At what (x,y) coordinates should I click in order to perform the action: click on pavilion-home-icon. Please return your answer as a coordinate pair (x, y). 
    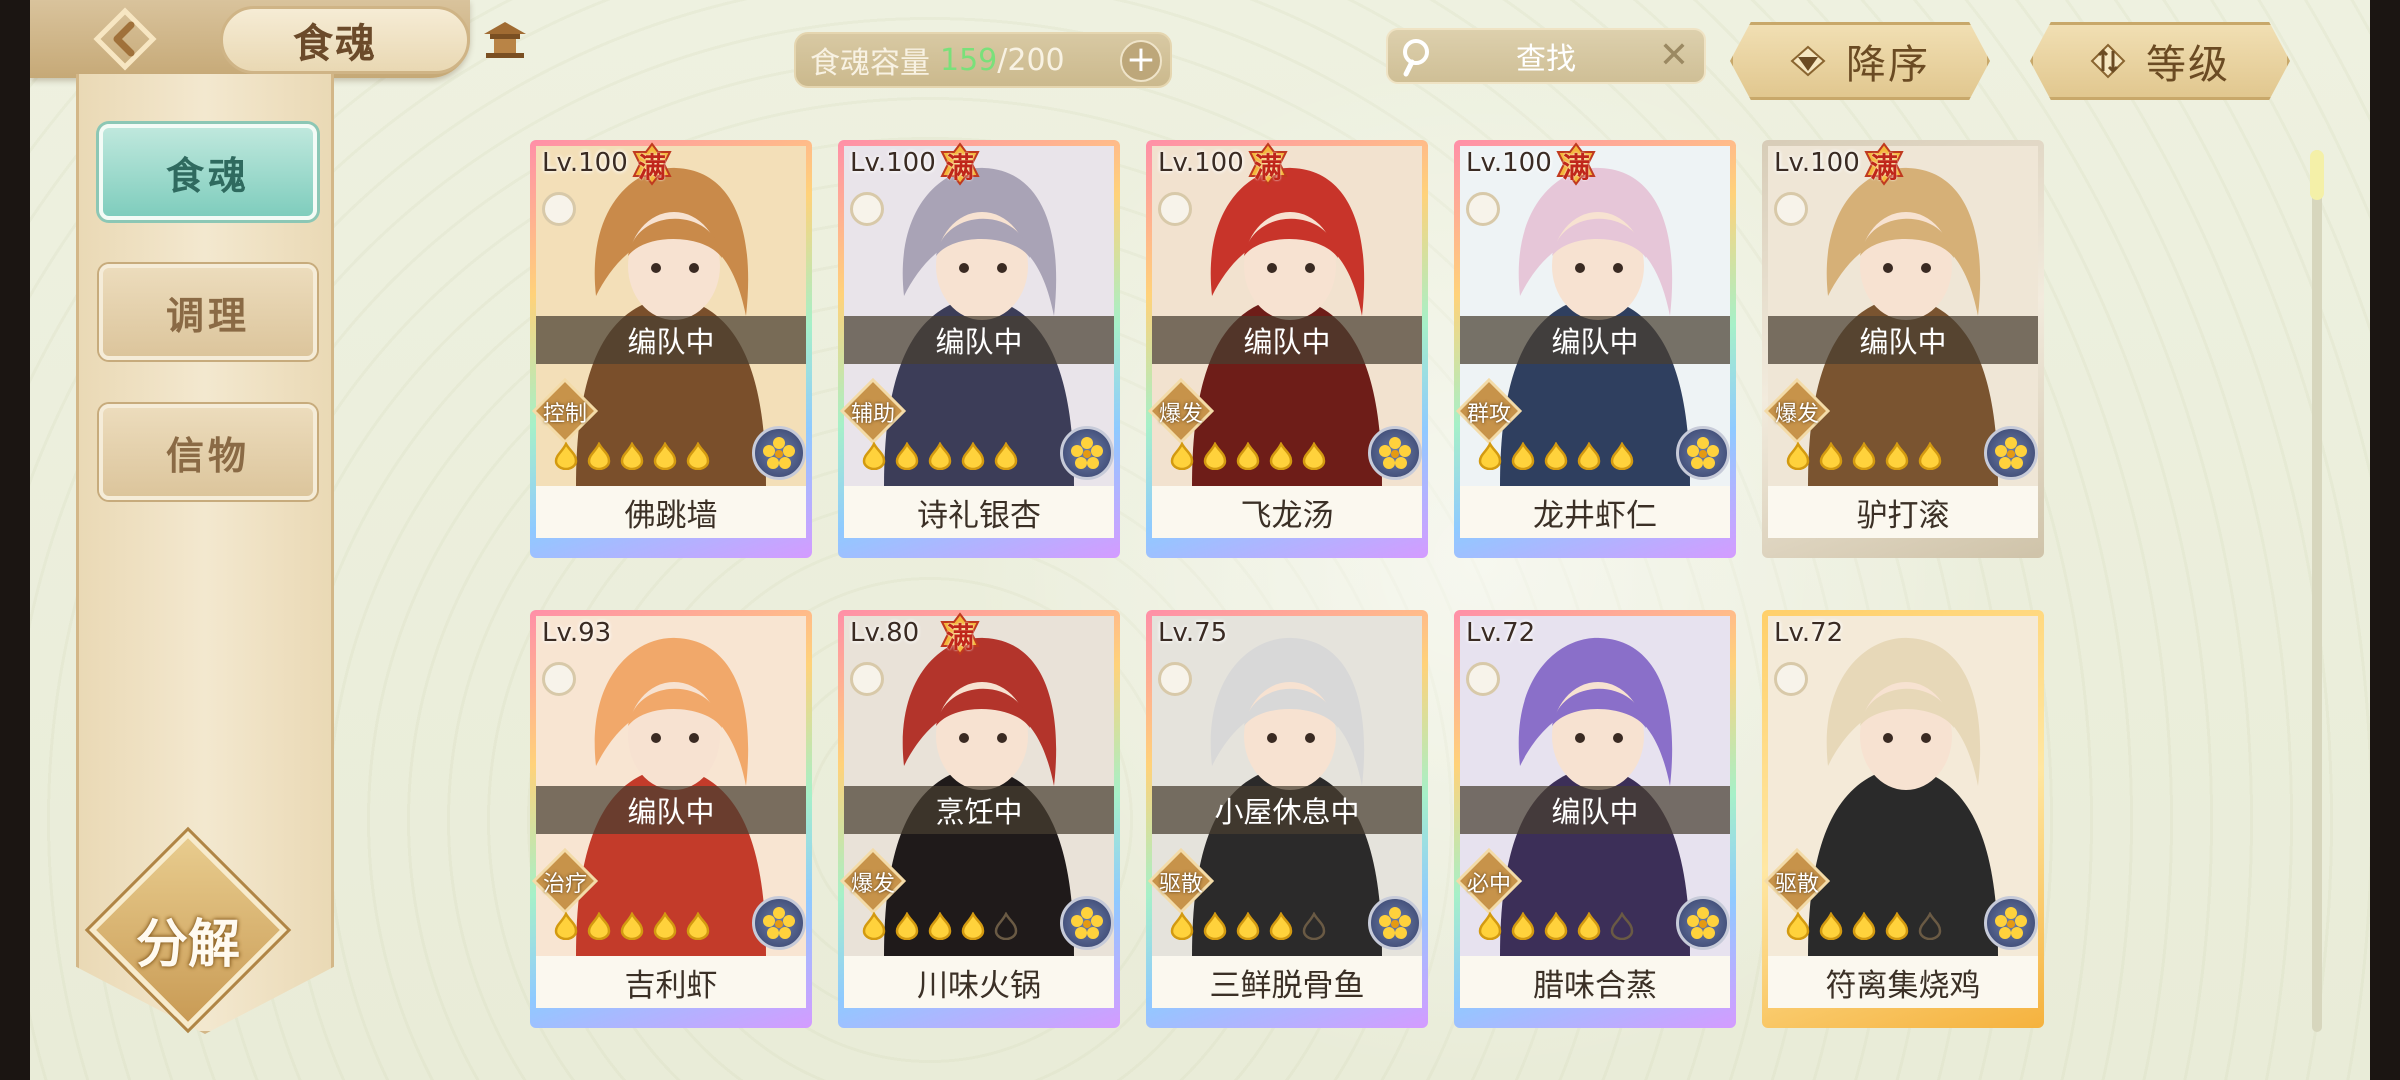
    Looking at the image, I should click on (505, 39).